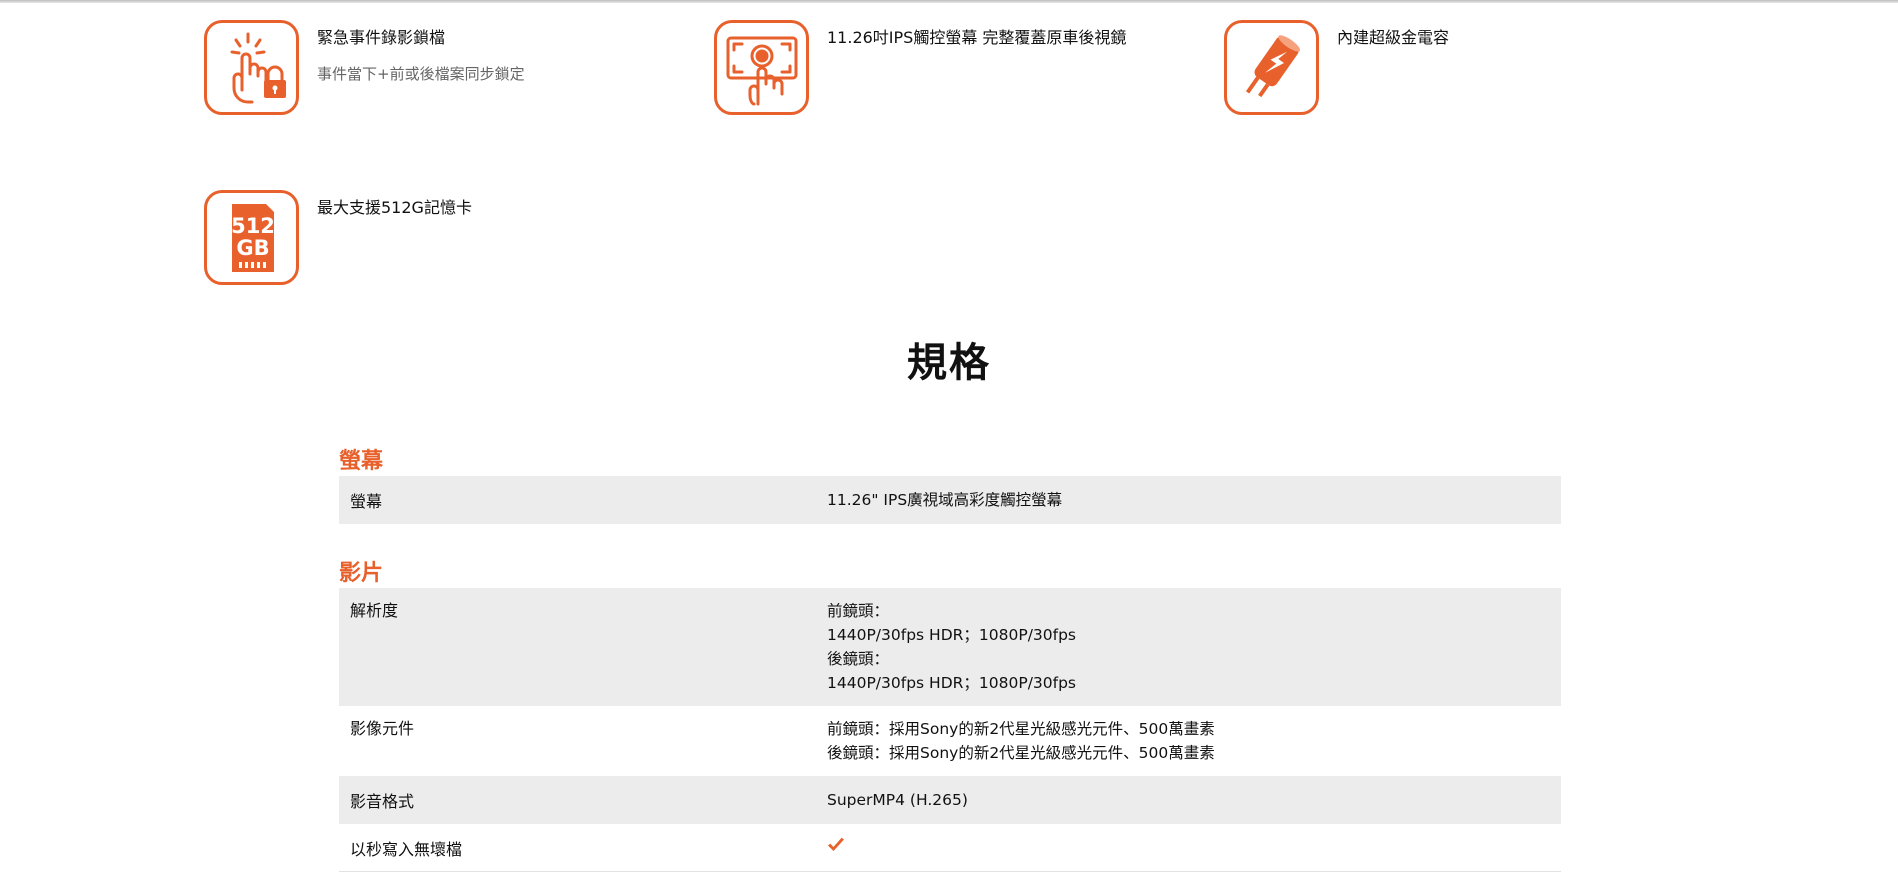 Image resolution: width=1898 pixels, height=882 pixels. Describe the element at coordinates (374, 610) in the screenshot. I see `spec-key: 解析度` at that location.